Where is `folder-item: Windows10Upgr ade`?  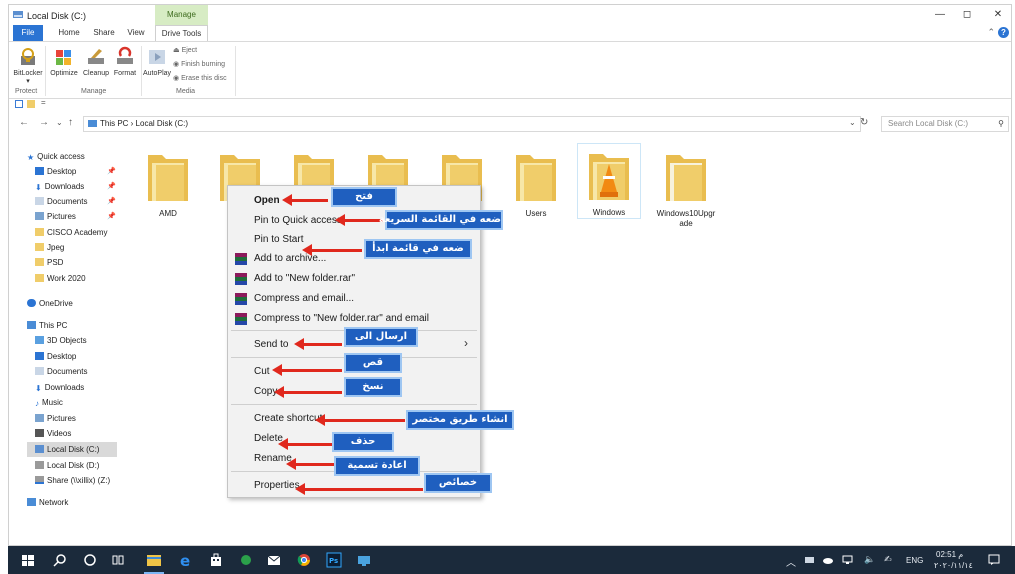 folder-item: Windows10Upgr ade is located at coordinates (686, 189).